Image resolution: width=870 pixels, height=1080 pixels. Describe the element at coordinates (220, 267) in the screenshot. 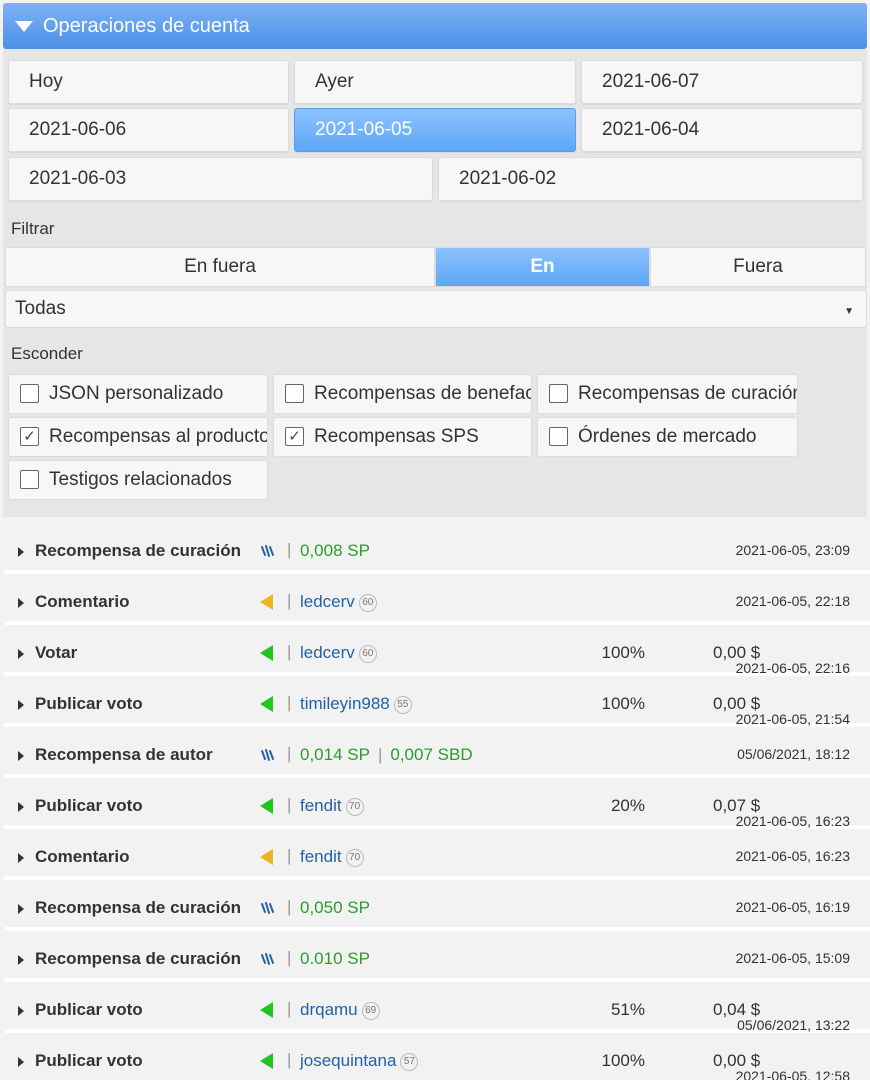

I see `filter-segment-en-fuera: En fuera` at that location.